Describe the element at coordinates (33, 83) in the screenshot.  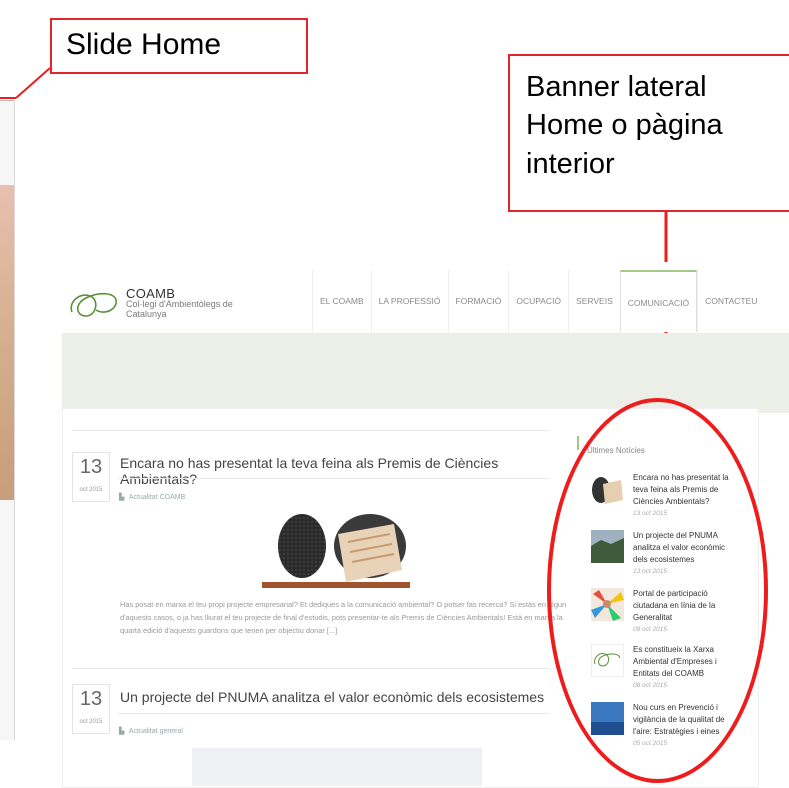
I see `slide-callout-pointer` at that location.